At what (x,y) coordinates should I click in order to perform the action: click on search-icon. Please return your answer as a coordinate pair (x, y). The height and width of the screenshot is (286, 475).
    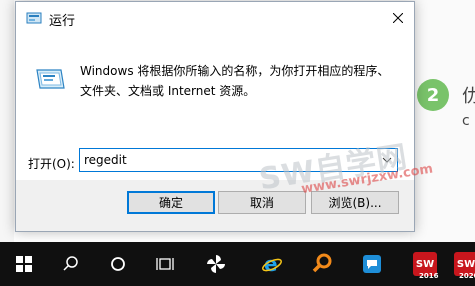
    Looking at the image, I should click on (70, 263).